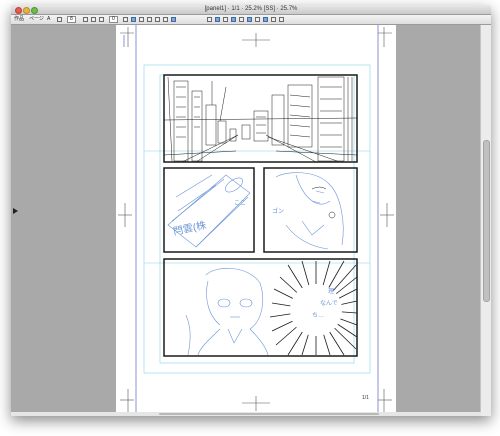  Describe the element at coordinates (273, 19) in the screenshot. I see `effect-line-icon` at that location.